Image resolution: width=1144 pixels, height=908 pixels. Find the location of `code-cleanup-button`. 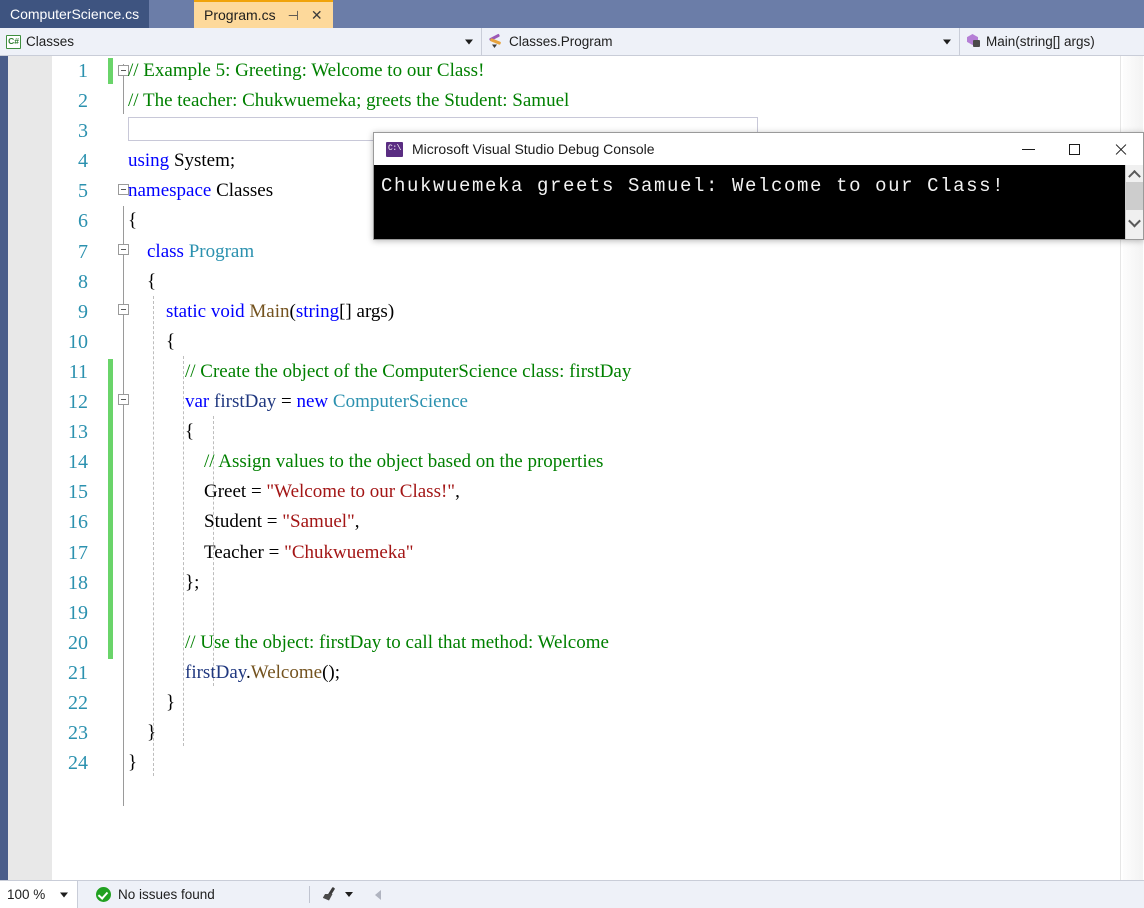

code-cleanup-button is located at coordinates (337, 894).